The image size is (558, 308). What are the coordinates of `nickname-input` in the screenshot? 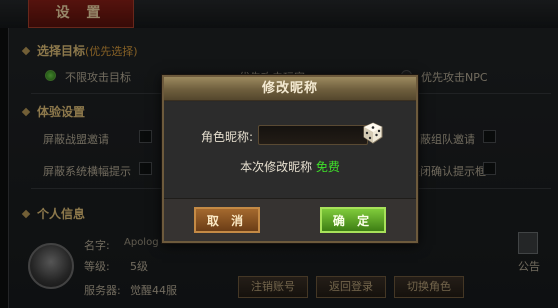 It's located at (313, 135).